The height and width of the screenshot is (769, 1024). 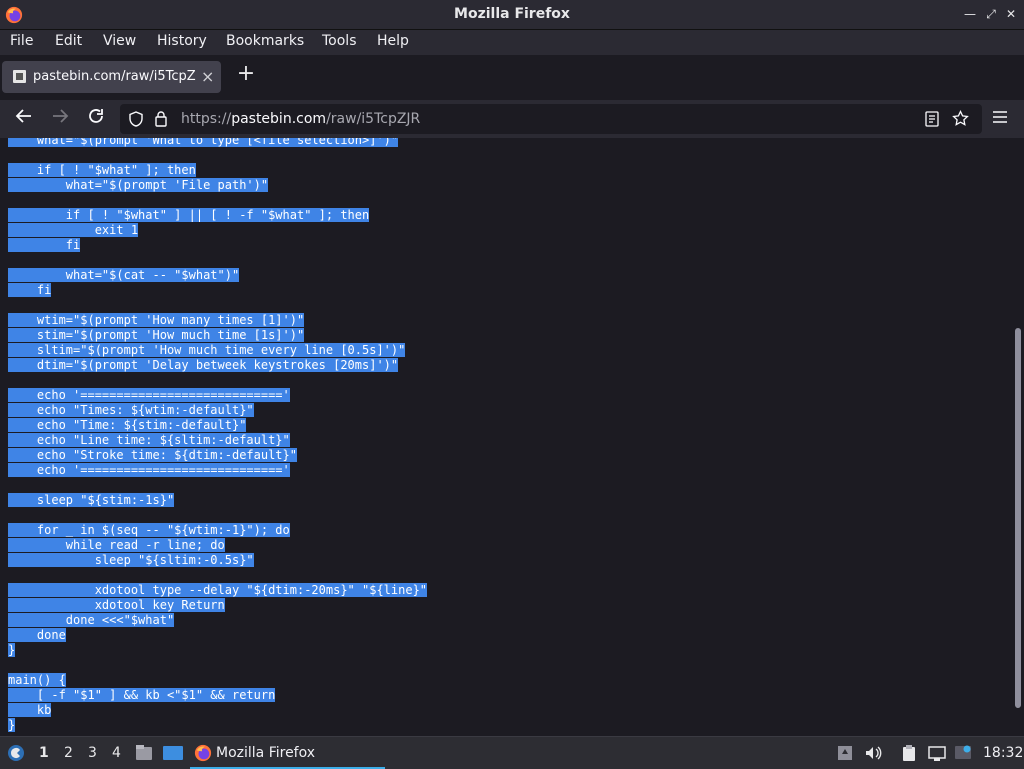 I want to click on code-line: stim="$(prompt 'How much time [1s]')", so click(x=217, y=335).